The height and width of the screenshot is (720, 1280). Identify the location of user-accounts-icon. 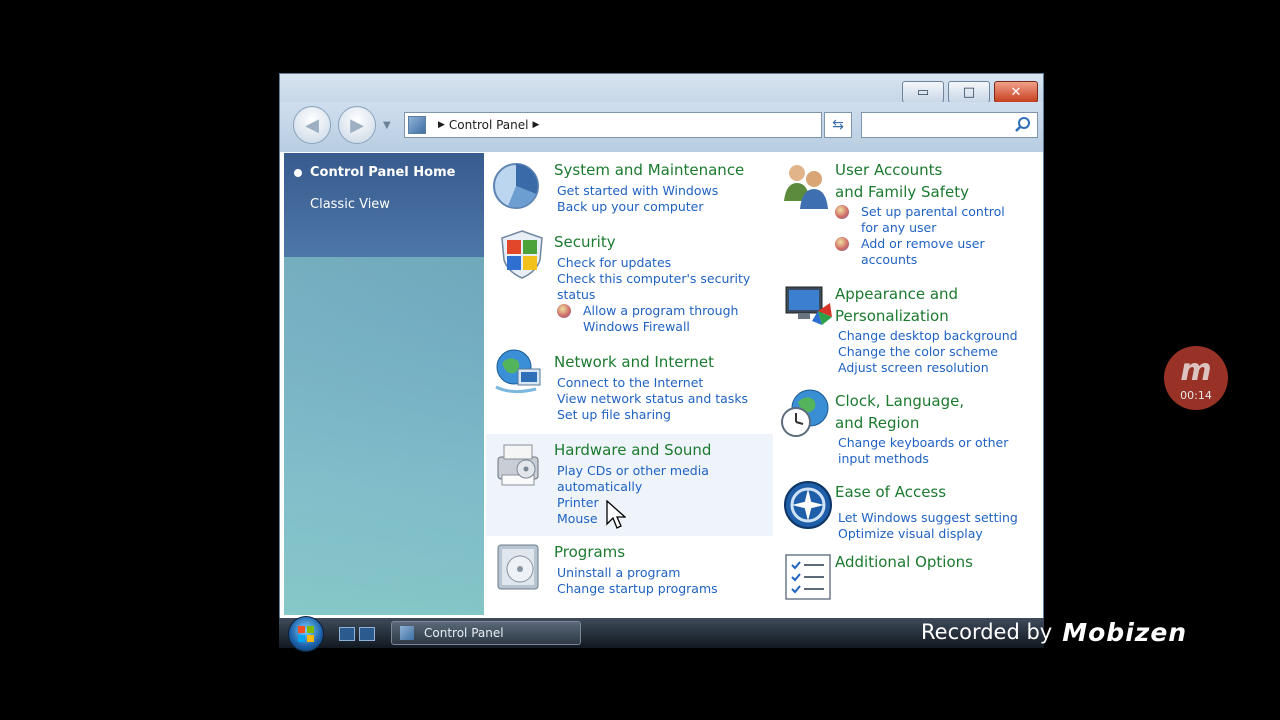
(806, 185).